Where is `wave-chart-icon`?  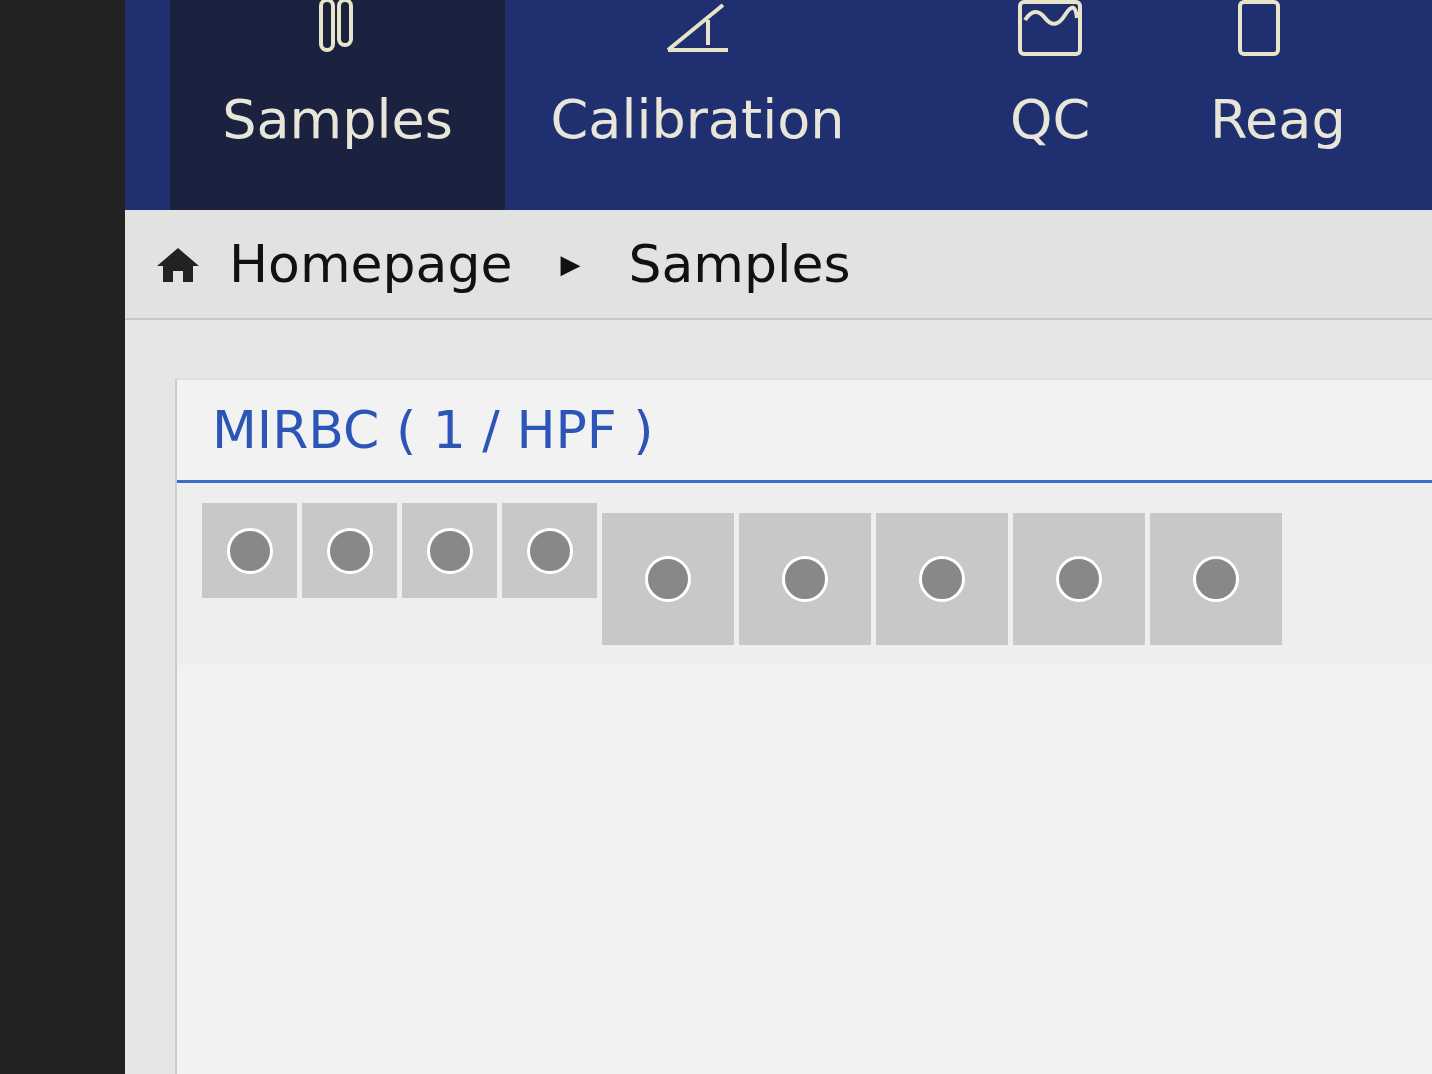
wave-chart-icon is located at coordinates (1050, 28).